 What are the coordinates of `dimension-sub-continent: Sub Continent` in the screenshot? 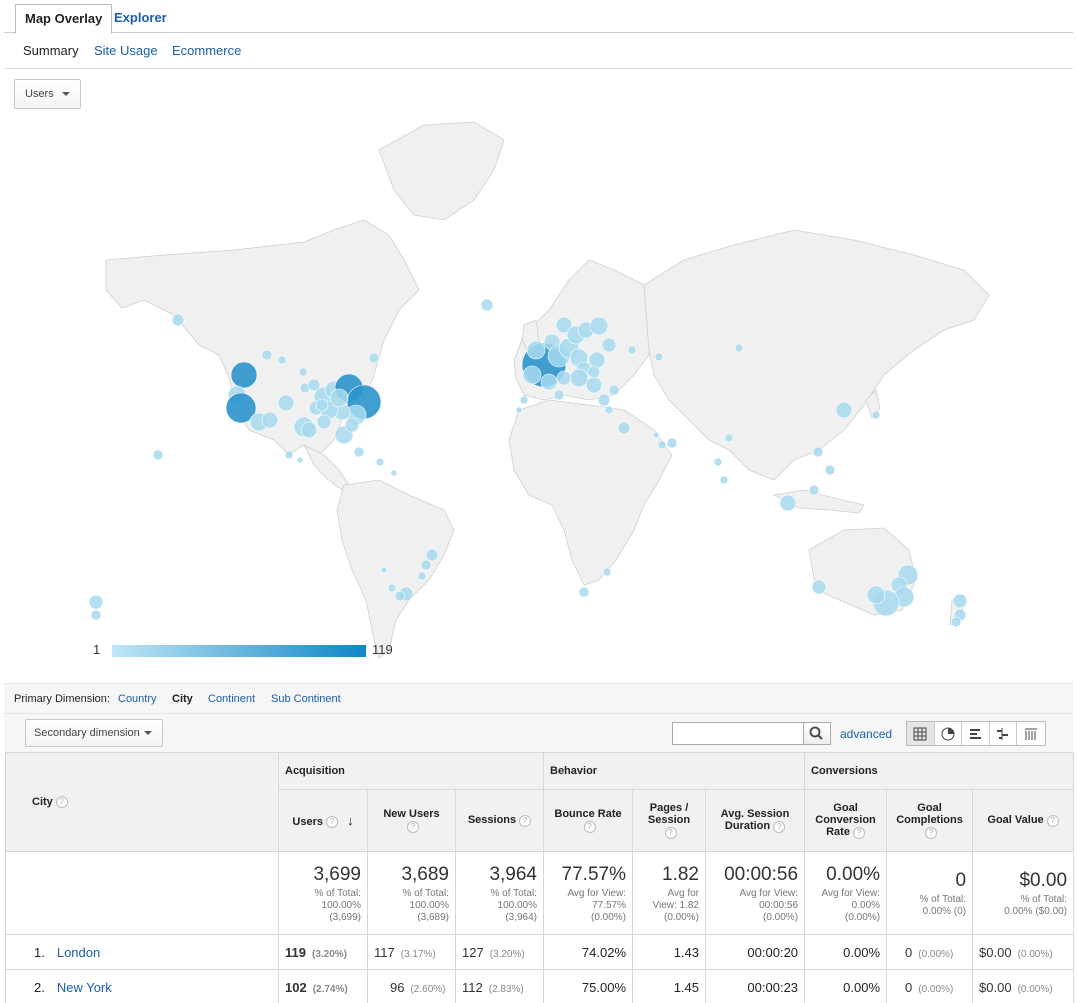 It's located at (306, 699).